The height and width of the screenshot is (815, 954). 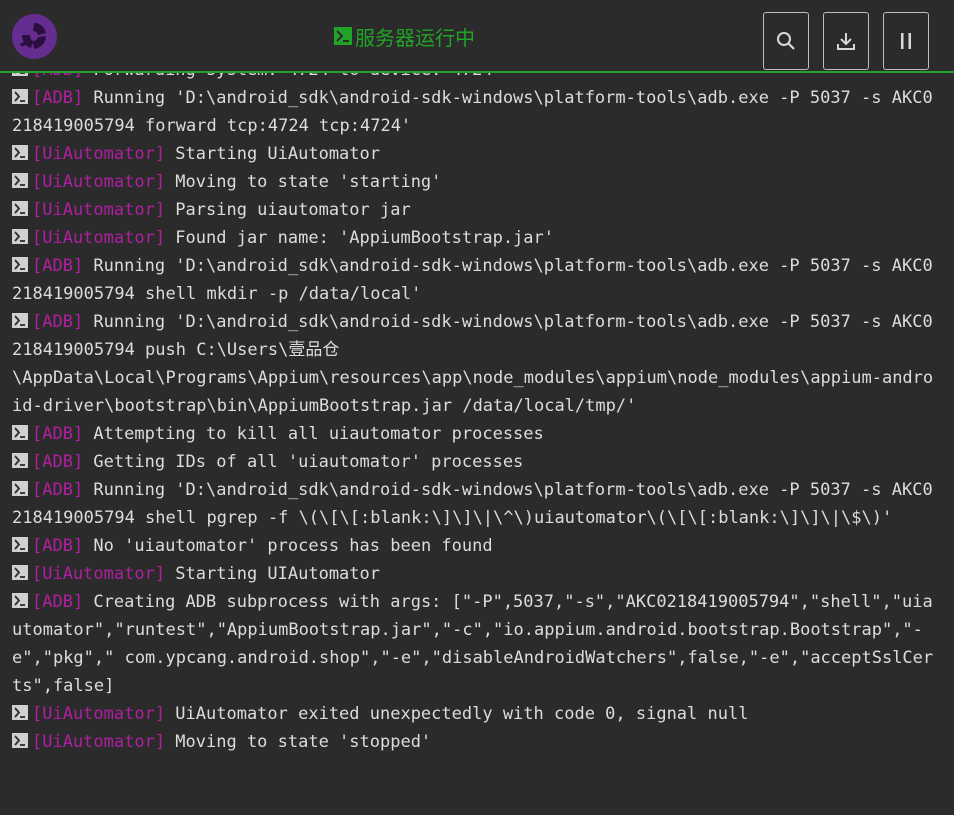 I want to click on log-entry-message: Moving to state 'stopped', so click(x=298, y=742).